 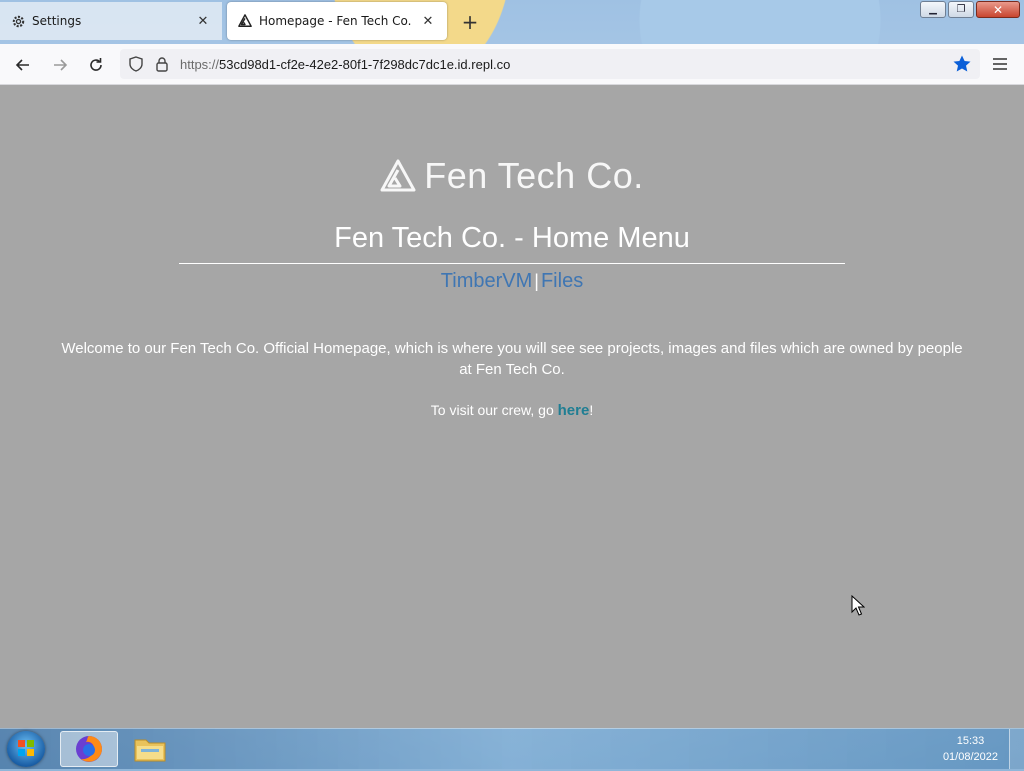 What do you see at coordinates (512, 238) in the screenshot?
I see `page-title: Fen Tech Co. - Home Menu` at bounding box center [512, 238].